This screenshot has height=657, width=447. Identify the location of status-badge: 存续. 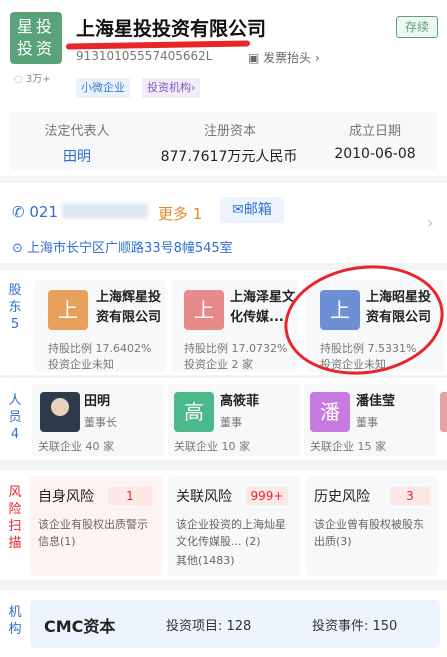
(417, 27).